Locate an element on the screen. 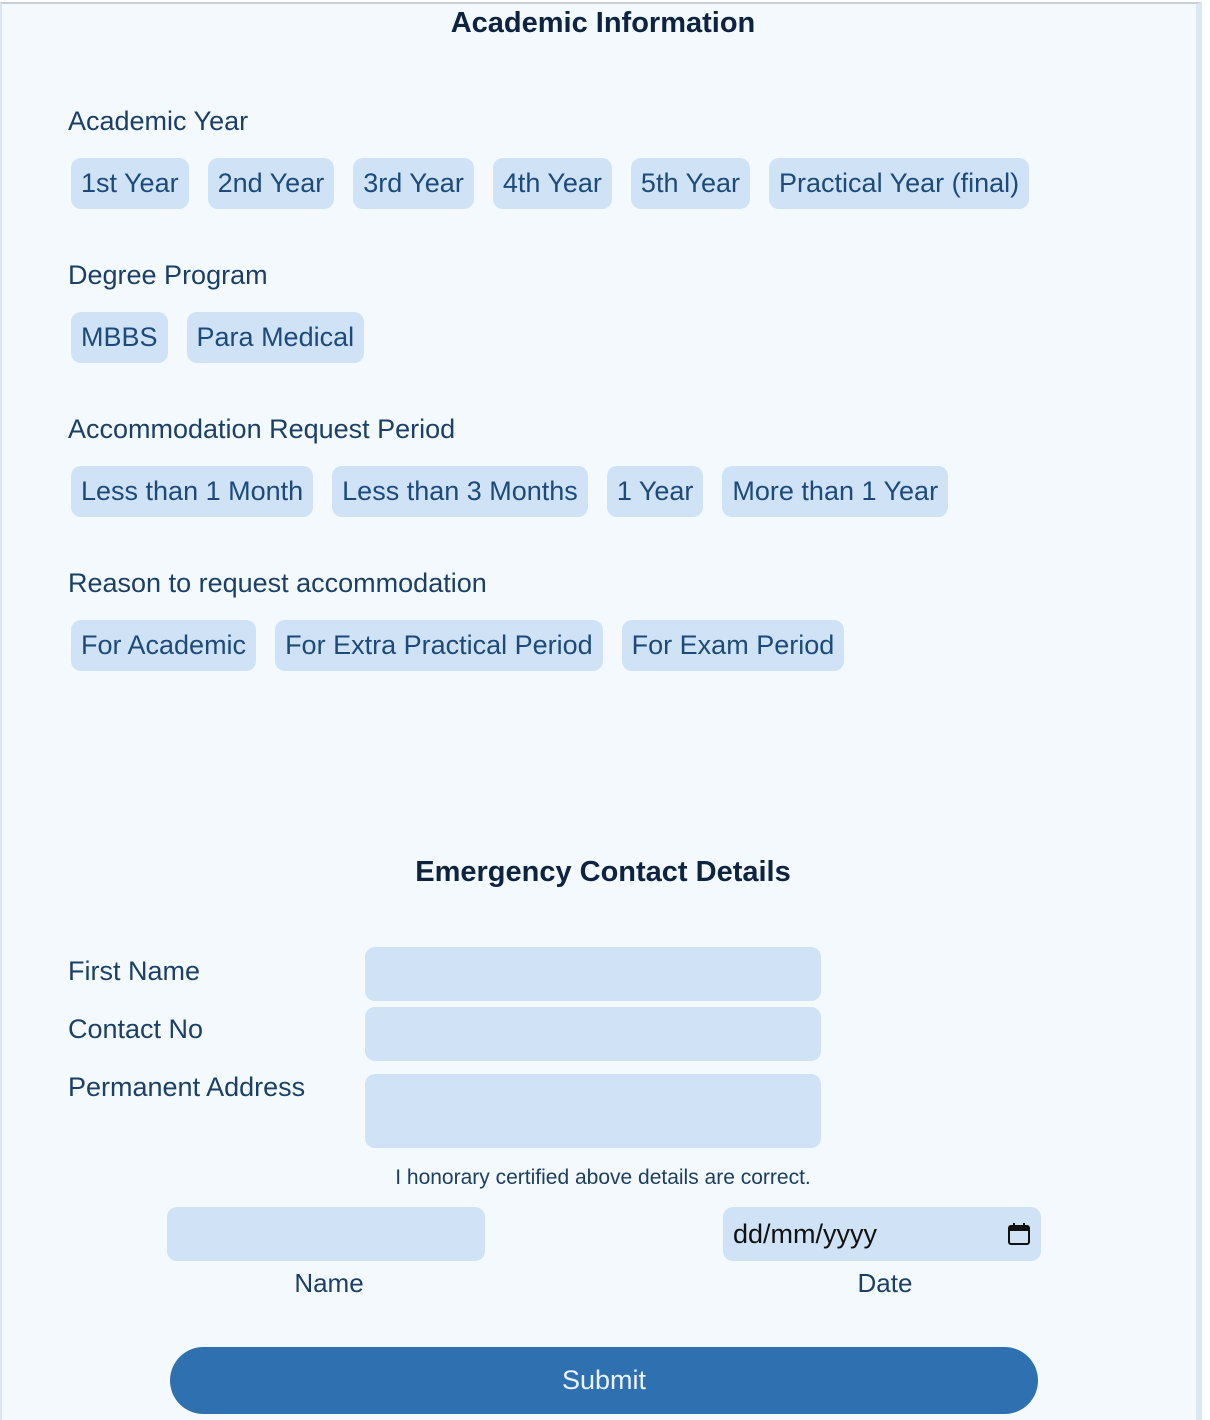  degree-option-para-medical: Para Medical is located at coordinates (275, 337).